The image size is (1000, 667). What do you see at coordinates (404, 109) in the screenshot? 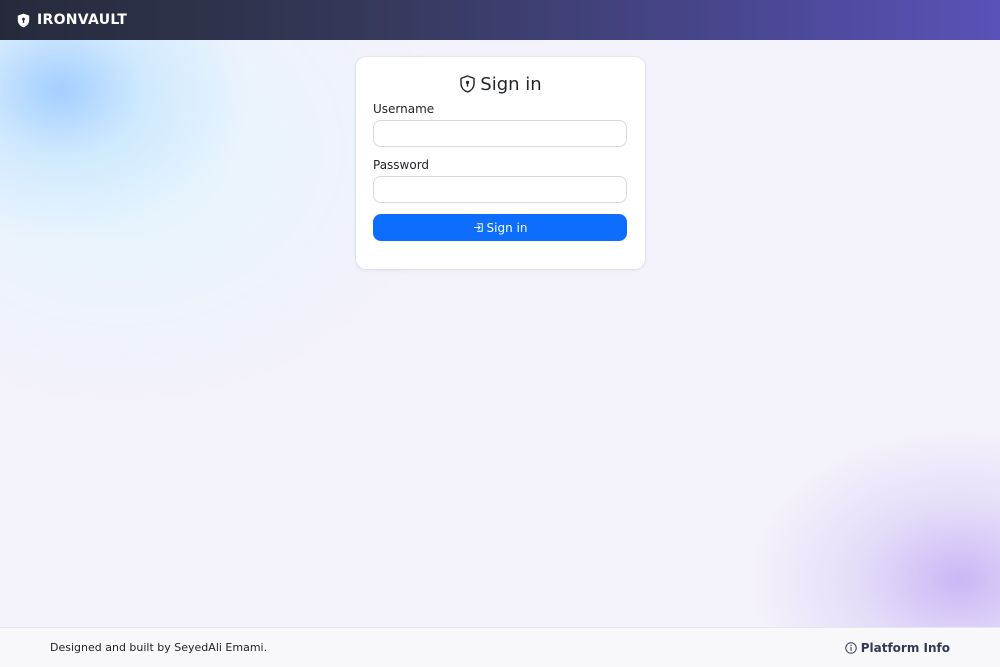
I see `username-label: Username` at bounding box center [404, 109].